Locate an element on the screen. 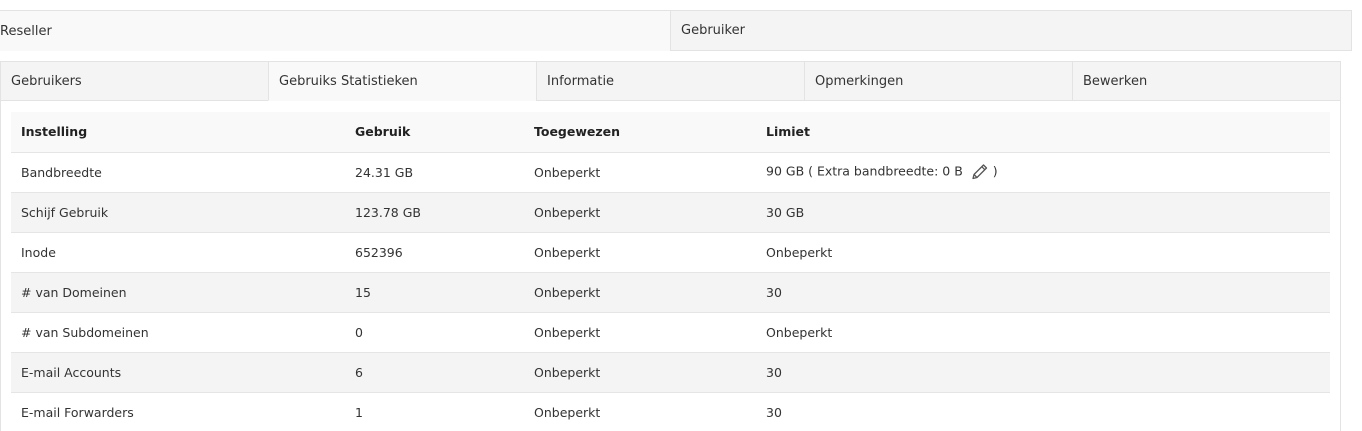 The image size is (1362, 431). cell-usage: 1 is located at coordinates (434, 411).